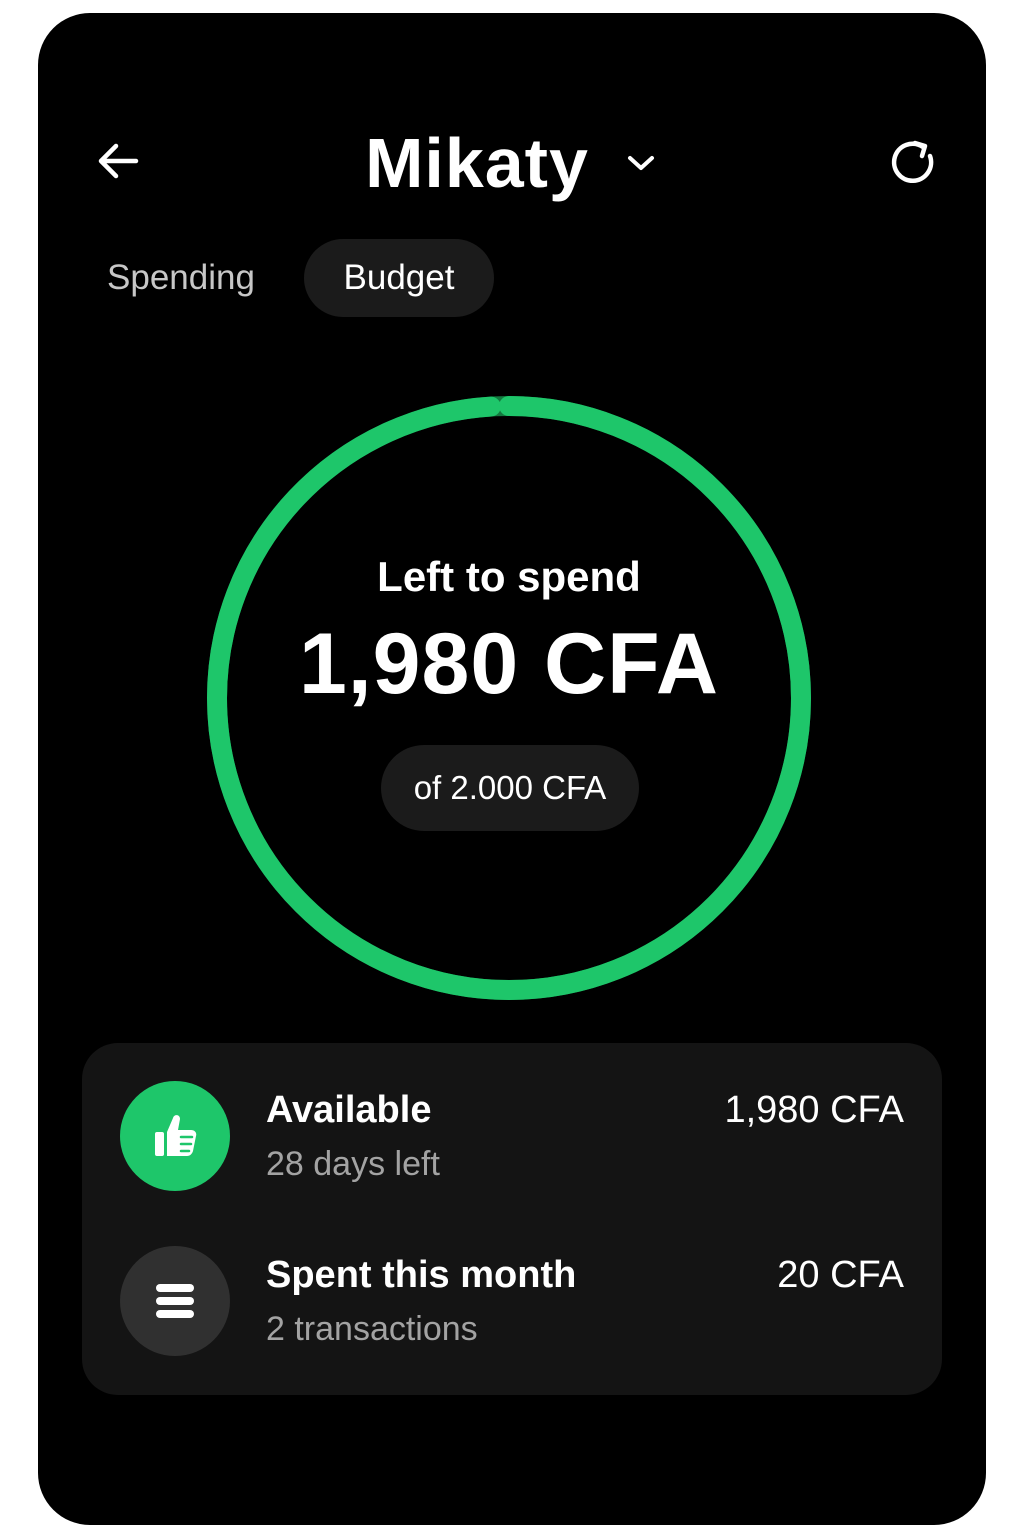 Image resolution: width=1024 pixels, height=1536 pixels. I want to click on tab-spending: Spending, so click(181, 278).